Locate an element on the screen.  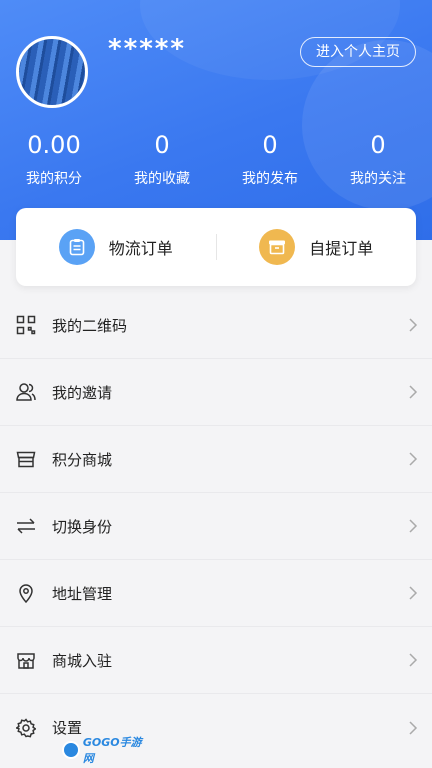
menu-item-label: 切换身份 is located at coordinates (82, 526).